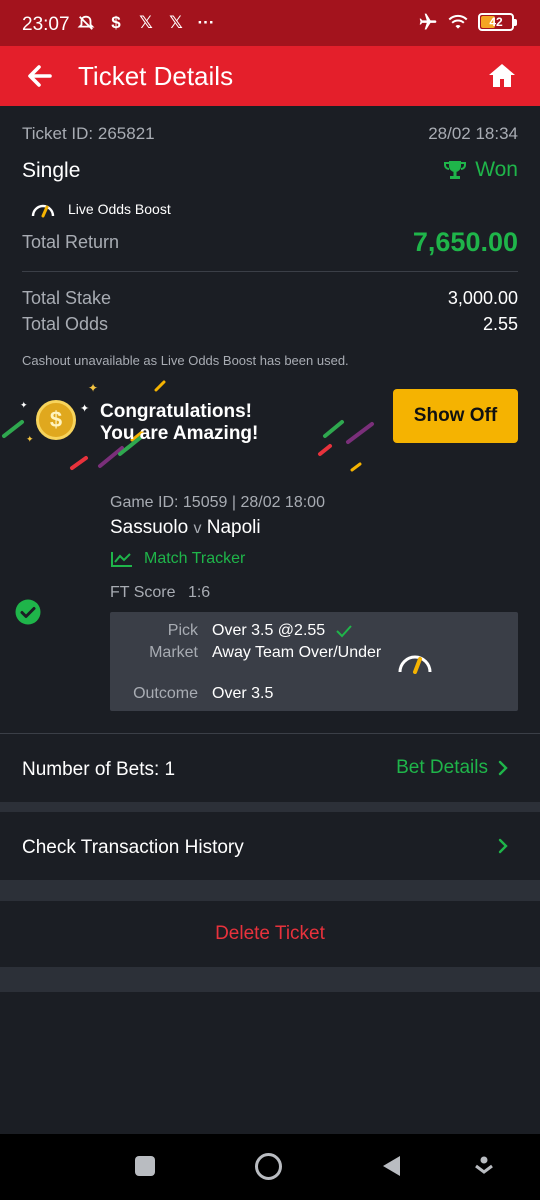 Image resolution: width=540 pixels, height=1200 pixels. What do you see at coordinates (243, 693) in the screenshot?
I see `outcome-value: Over 3.5` at bounding box center [243, 693].